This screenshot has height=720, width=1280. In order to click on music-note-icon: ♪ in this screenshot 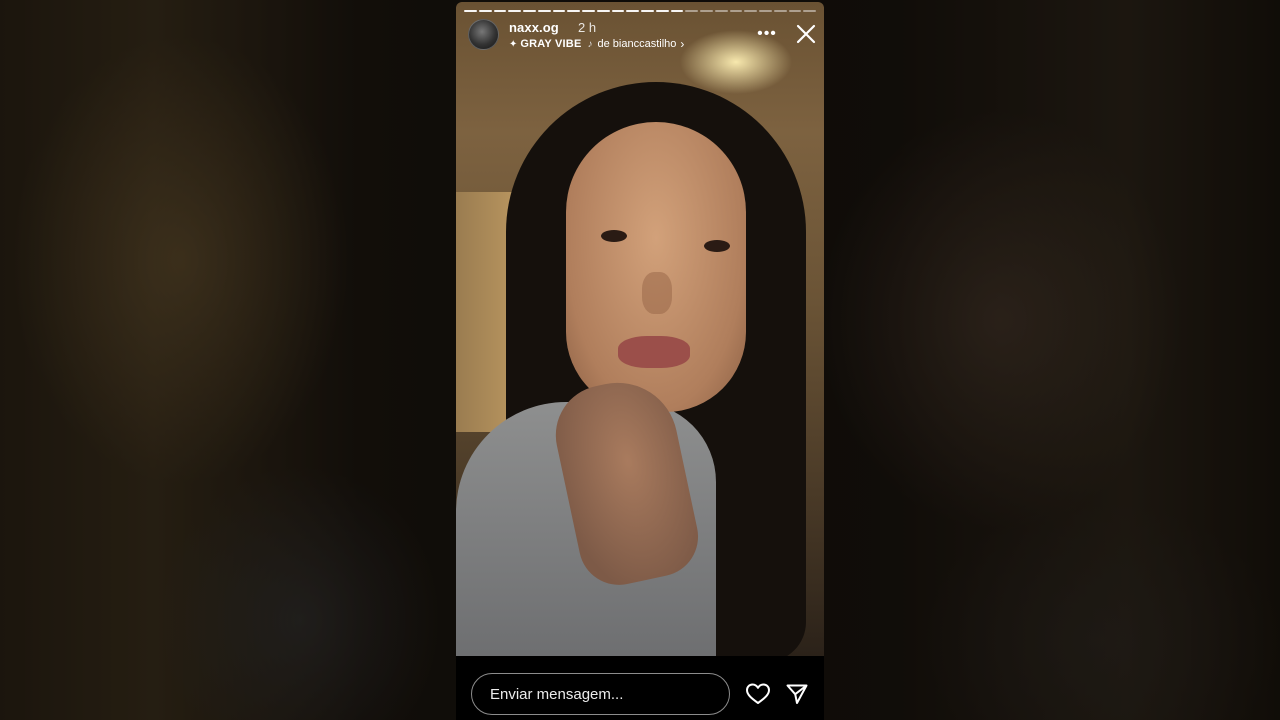, I will do `click(590, 44)`.